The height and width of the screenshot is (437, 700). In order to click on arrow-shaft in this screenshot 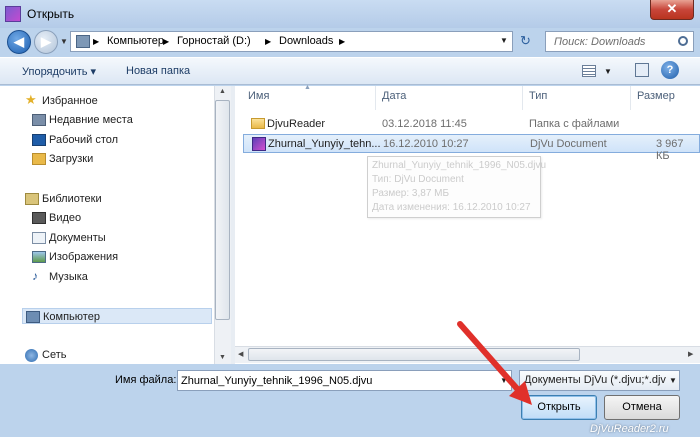, I will do `click(490, 358)`.